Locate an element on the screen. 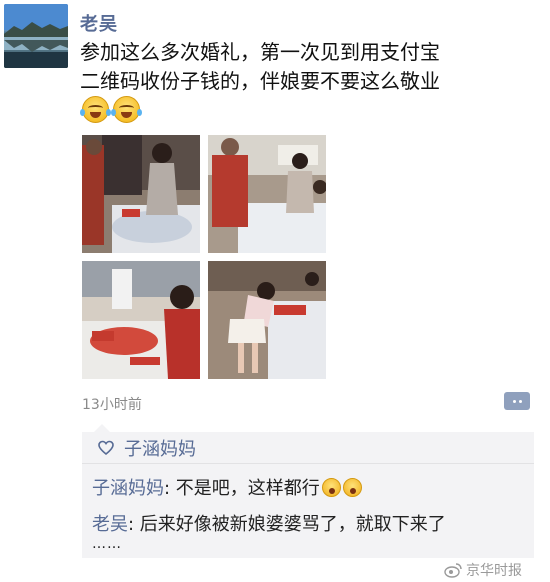  post-emoji-row is located at coordinates (111, 109).